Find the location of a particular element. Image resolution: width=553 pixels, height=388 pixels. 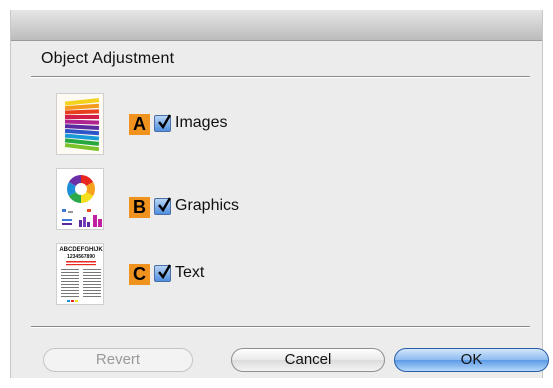

section-title: Object Adjustment is located at coordinates (108, 58).